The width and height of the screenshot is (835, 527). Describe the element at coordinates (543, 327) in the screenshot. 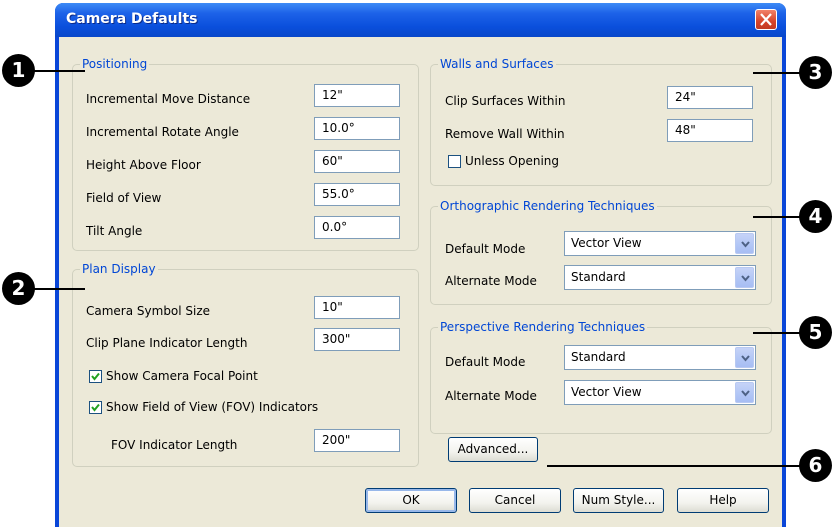

I see `perspective-rendering-legend: Perspective Rendering Techniques` at that location.